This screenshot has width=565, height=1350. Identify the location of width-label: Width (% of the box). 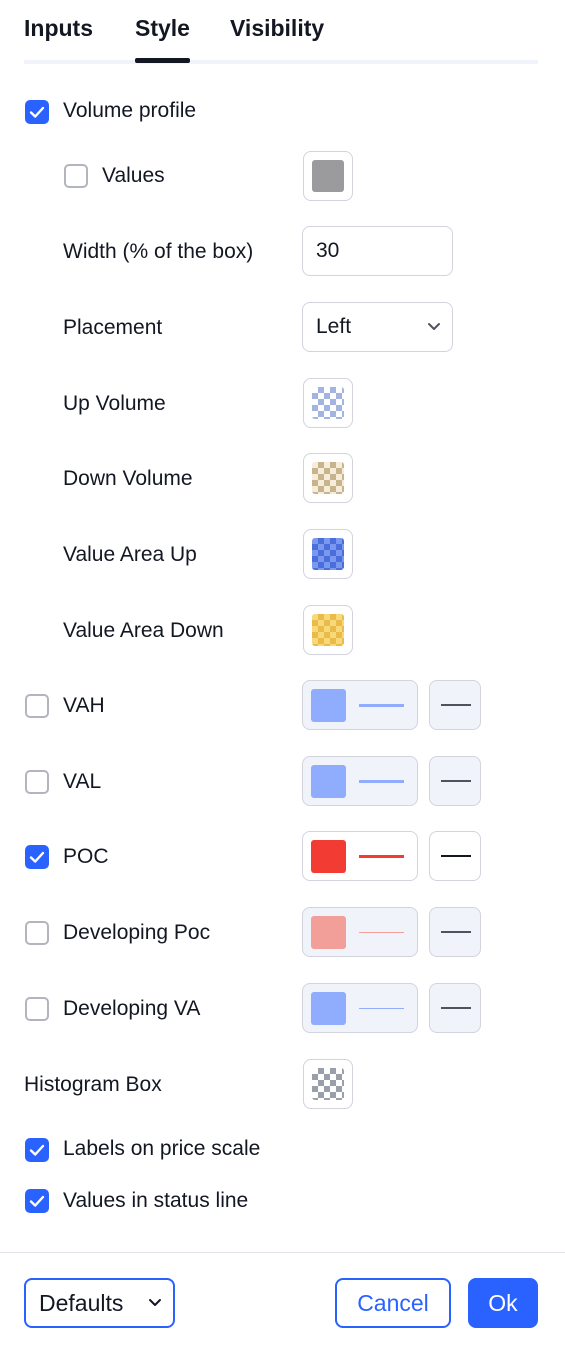
(158, 251).